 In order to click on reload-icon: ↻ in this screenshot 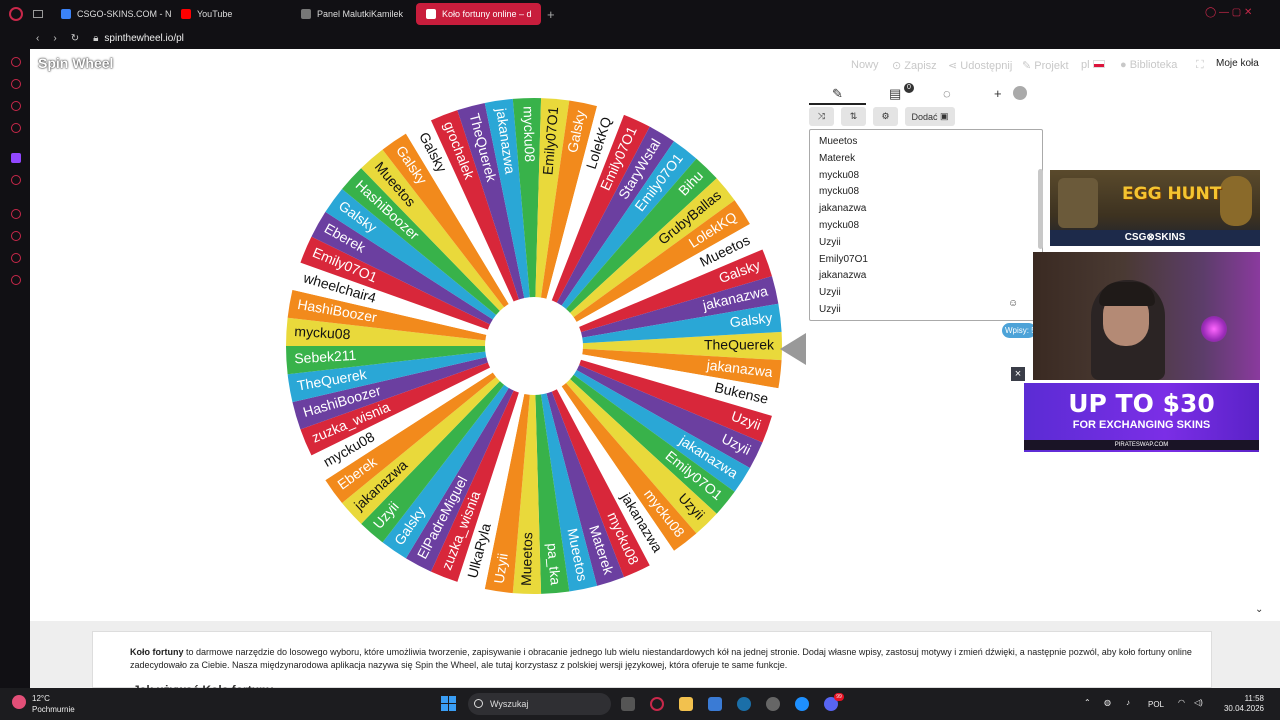, I will do `click(75, 38)`.